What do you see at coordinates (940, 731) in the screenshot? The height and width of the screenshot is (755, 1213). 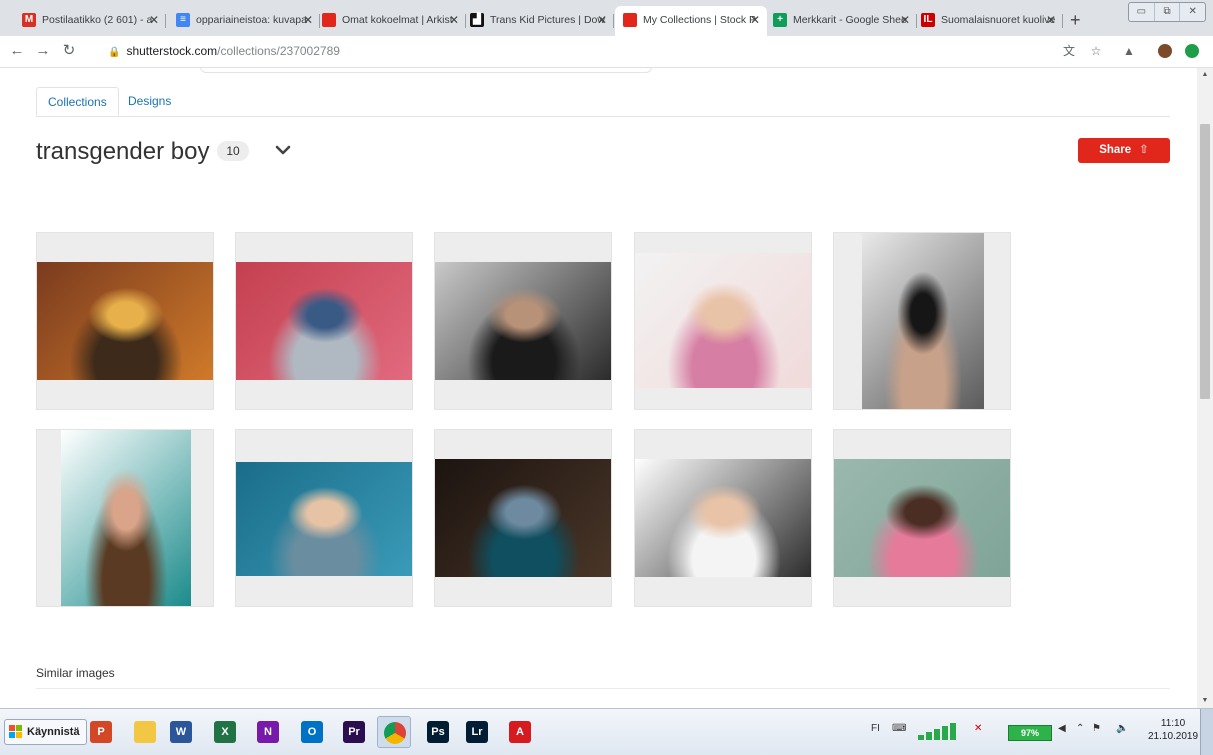 I see `network-signal-icon` at bounding box center [940, 731].